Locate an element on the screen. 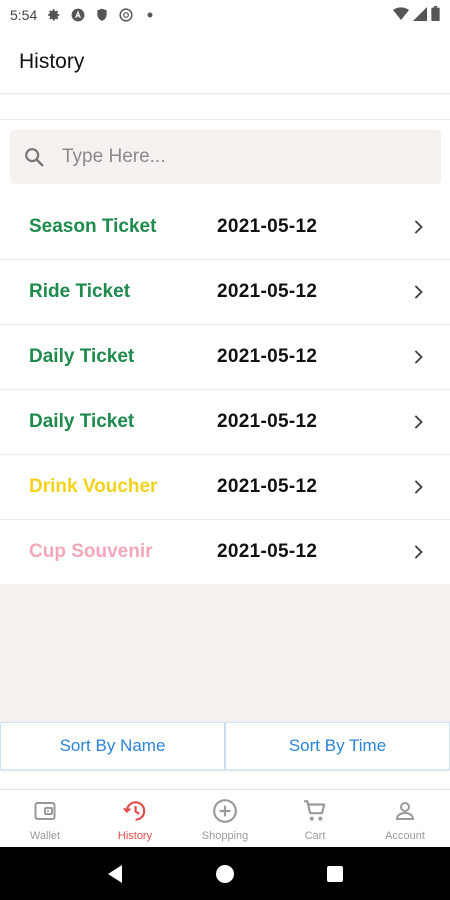 The height and width of the screenshot is (900, 450). history-row: Ride Ticket 2021-05-12 is located at coordinates (225, 291).